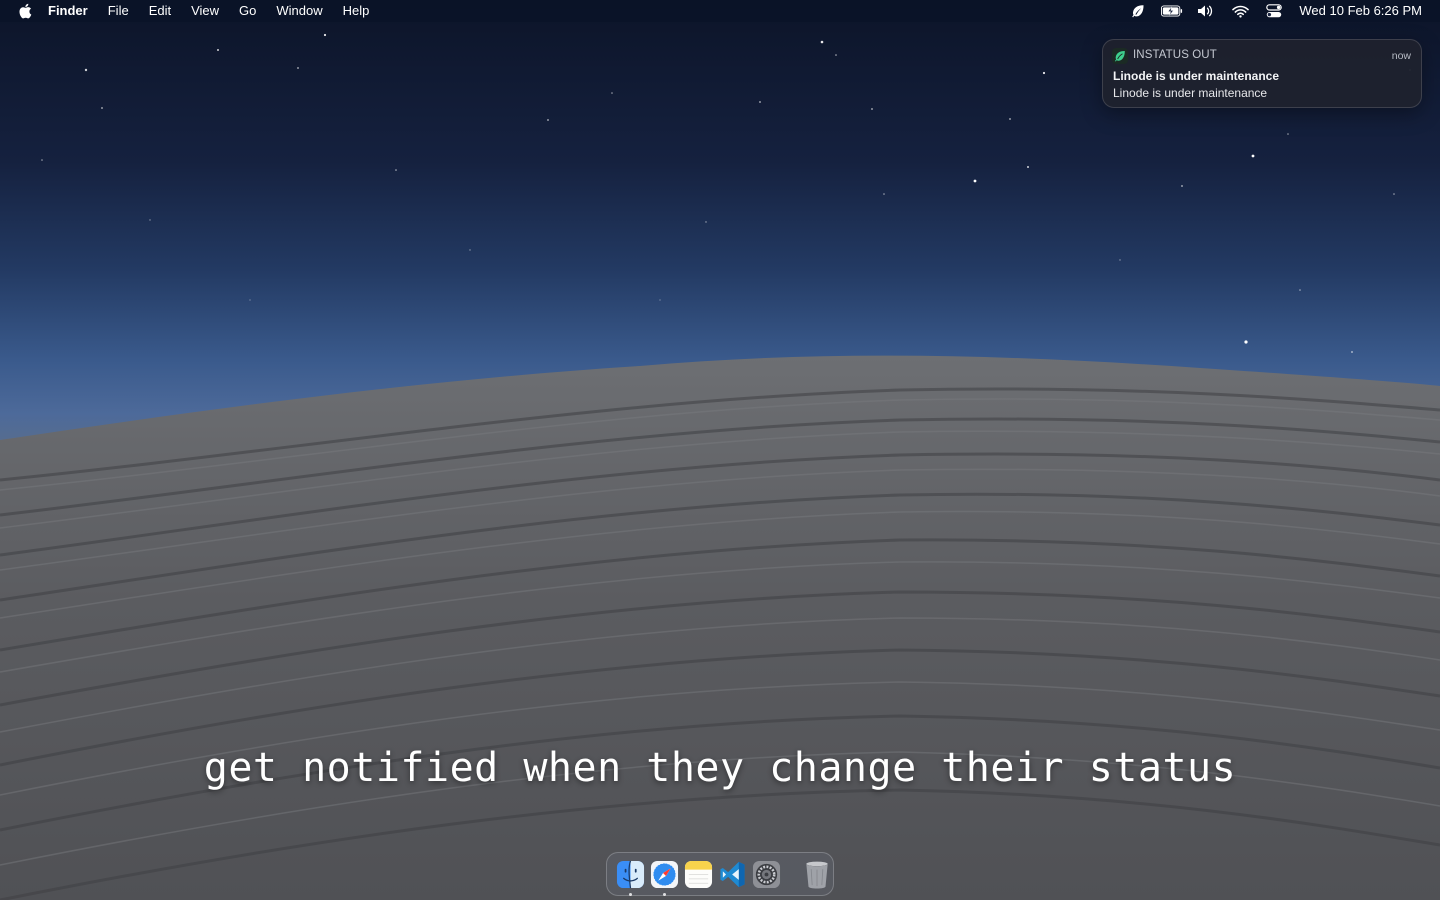 This screenshot has width=1440, height=900. Describe the element at coordinates (1175, 55) in the screenshot. I see `notification-app-name: INSTATUS OUT` at that location.